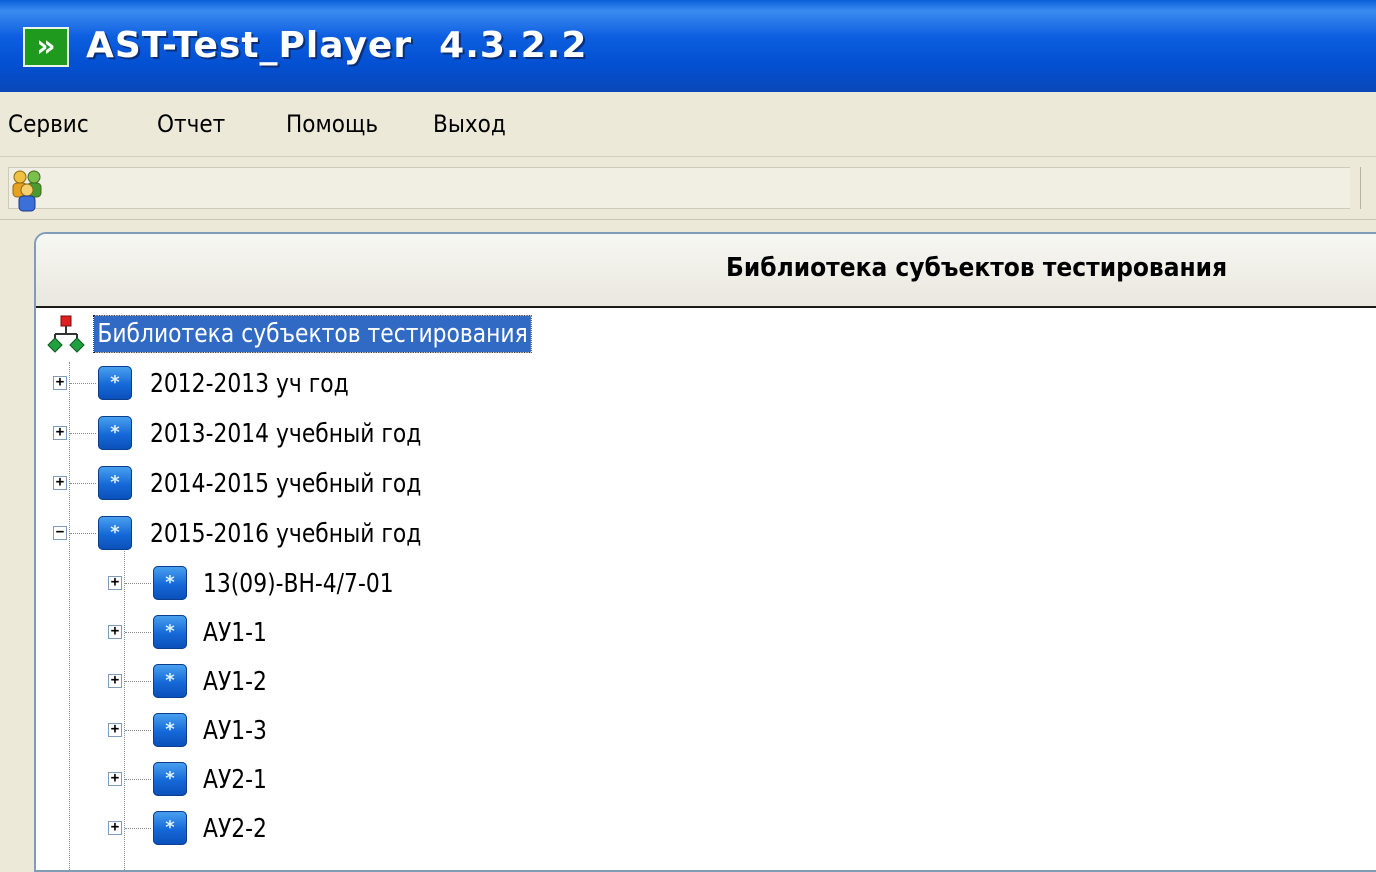 This screenshot has height=872, width=1376. I want to click on tree-node-label: АУ2-1, so click(235, 780).